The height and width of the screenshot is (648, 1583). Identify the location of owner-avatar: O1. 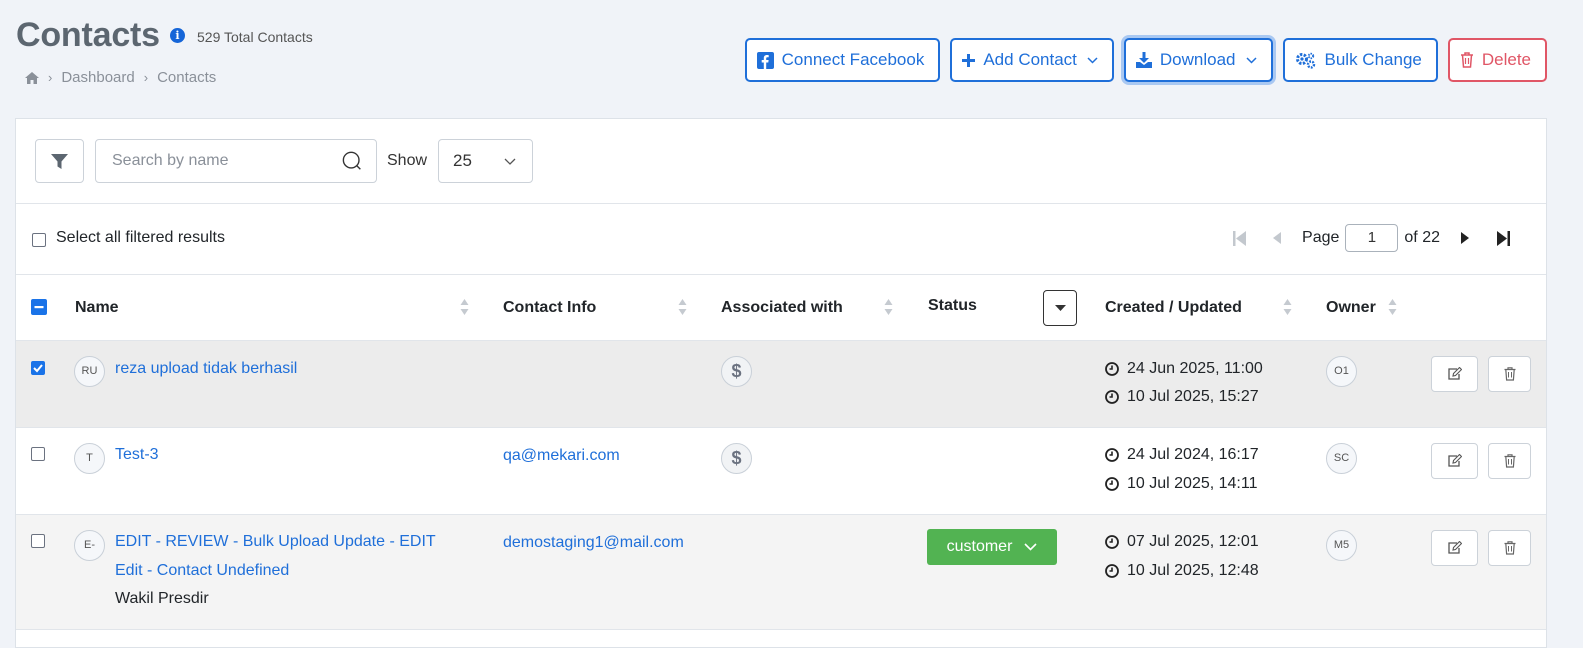
(1341, 371).